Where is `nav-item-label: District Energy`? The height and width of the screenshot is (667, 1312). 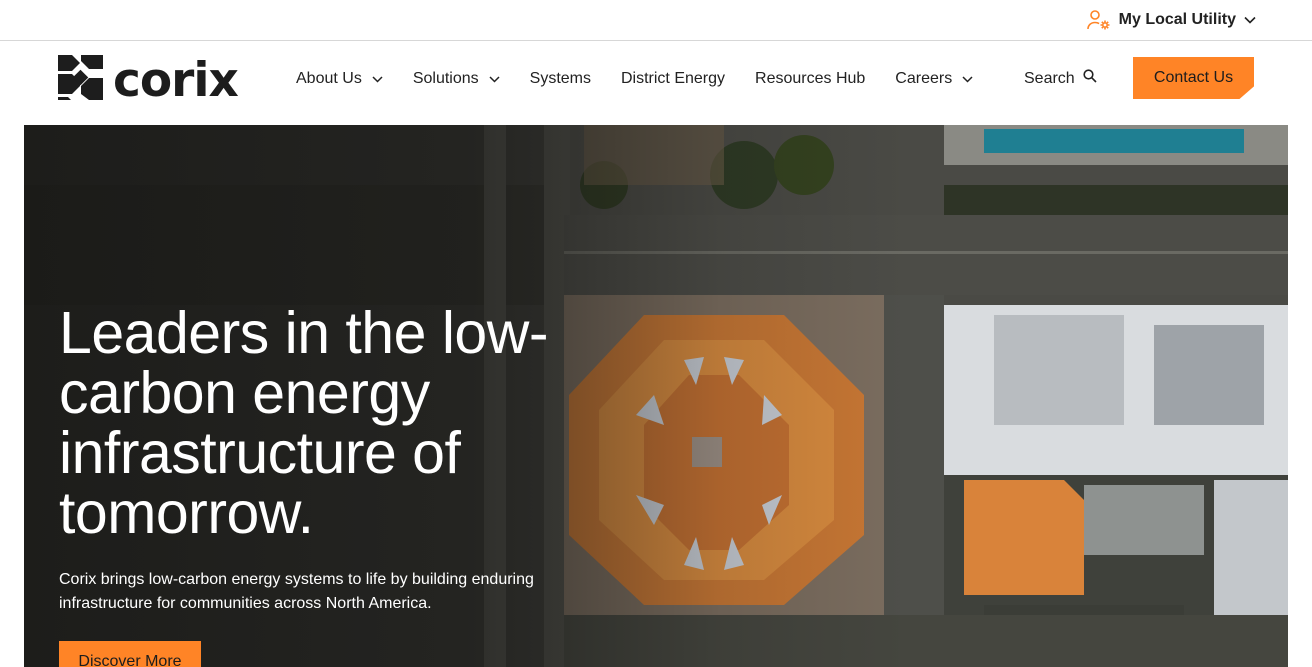 nav-item-label: District Energy is located at coordinates (673, 78).